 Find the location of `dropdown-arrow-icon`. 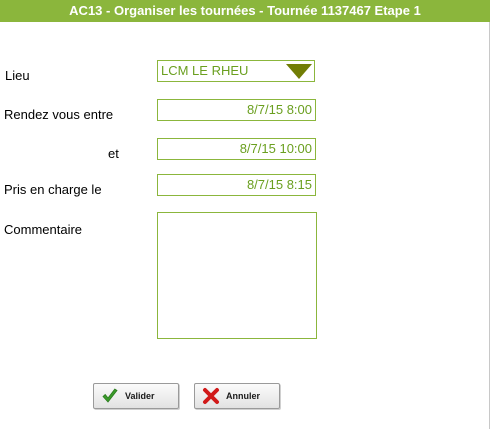

dropdown-arrow-icon is located at coordinates (299, 71).